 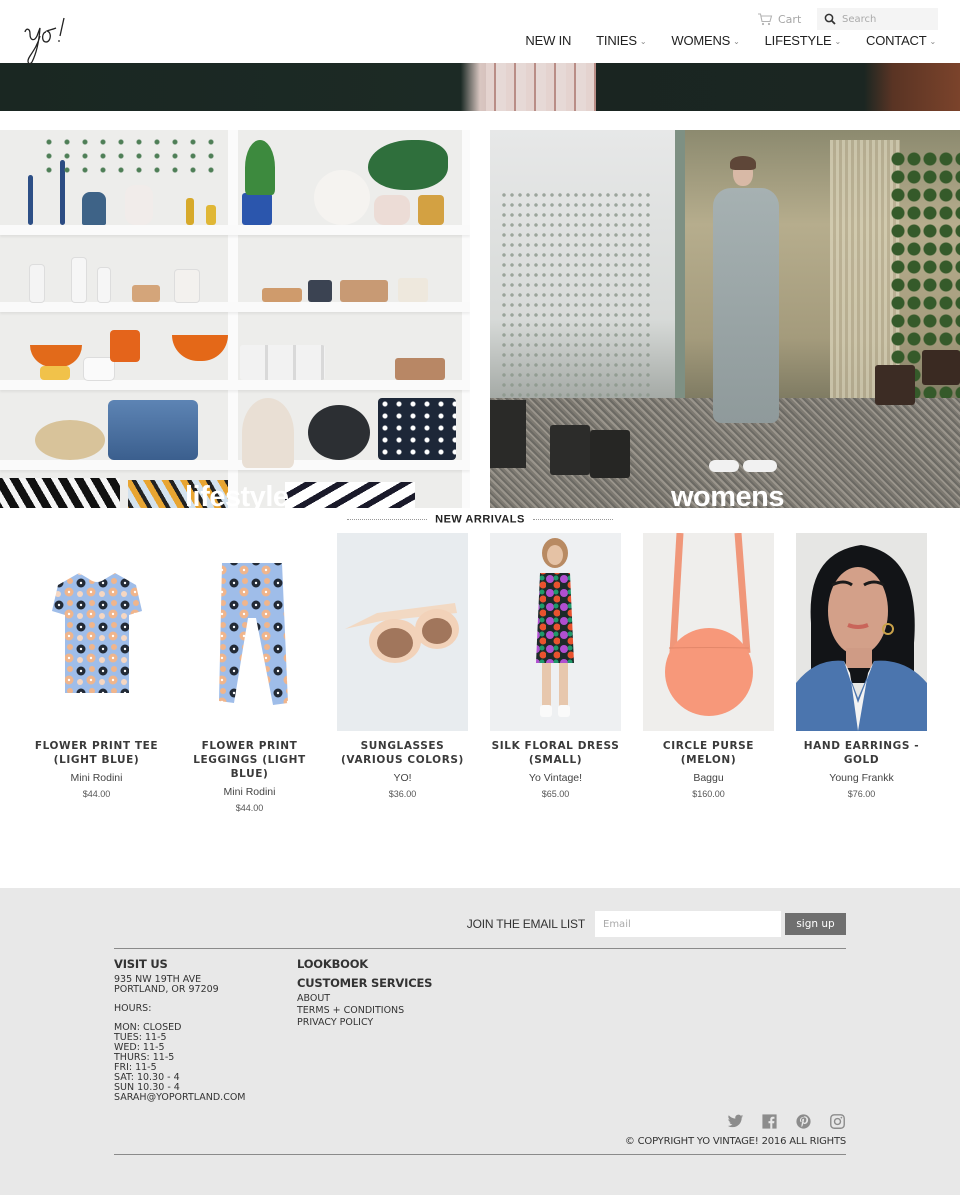 I want to click on nav-womens: WOMENS ⌄, so click(x=705, y=40).